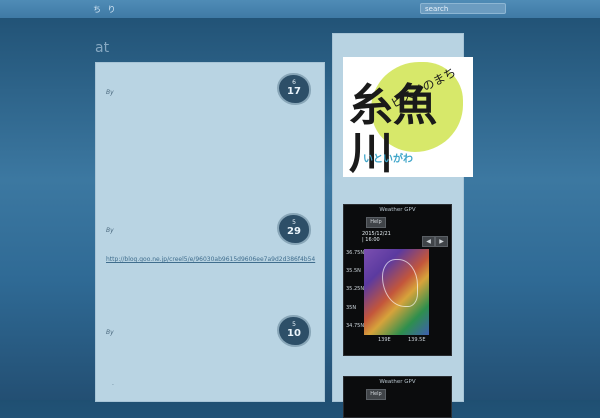 Image resolution: width=600 pixels, height=418 pixels. What do you see at coordinates (355, 289) in the screenshot?
I see `lat-label: 35.25N` at bounding box center [355, 289].